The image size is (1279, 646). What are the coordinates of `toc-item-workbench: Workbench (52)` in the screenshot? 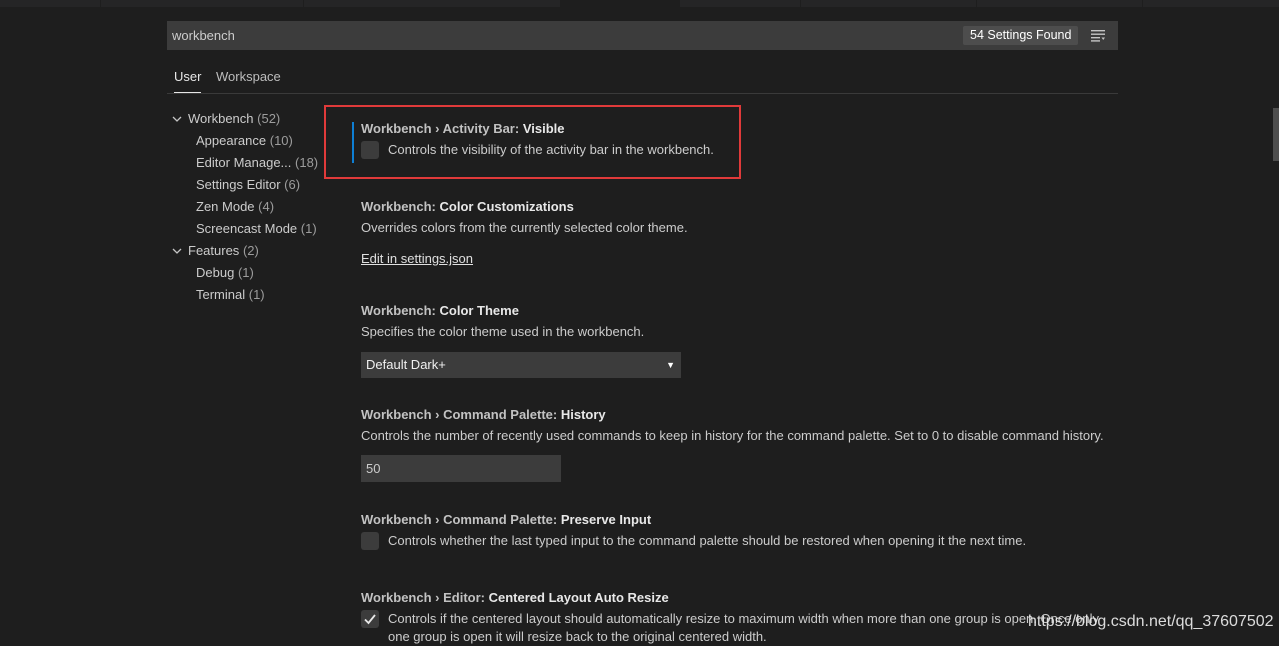 It's located at (225, 119).